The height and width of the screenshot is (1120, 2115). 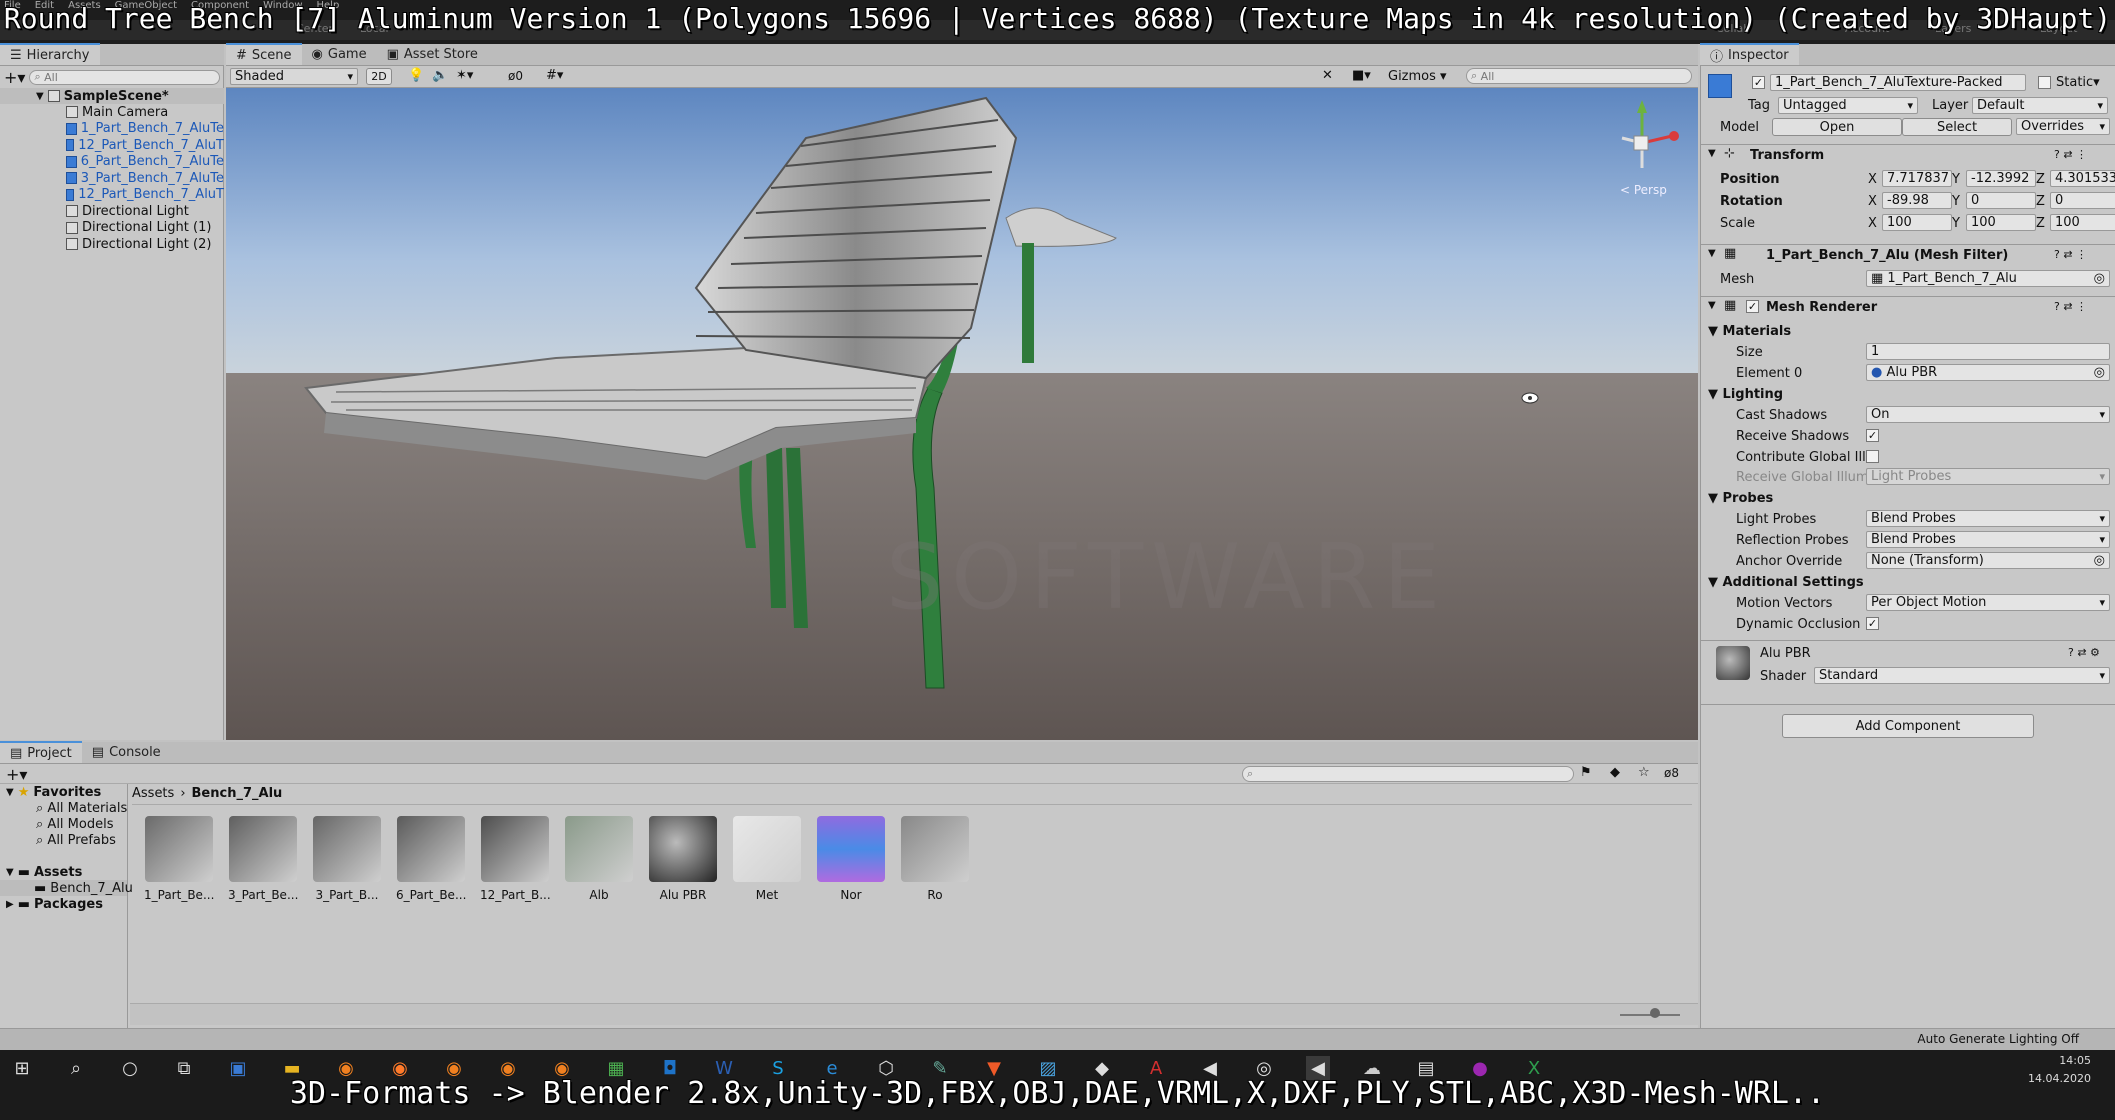 What do you see at coordinates (112, 178) in the screenshot?
I see `hierarchy-item: 3_Part_Bench_7_AluTe` at bounding box center [112, 178].